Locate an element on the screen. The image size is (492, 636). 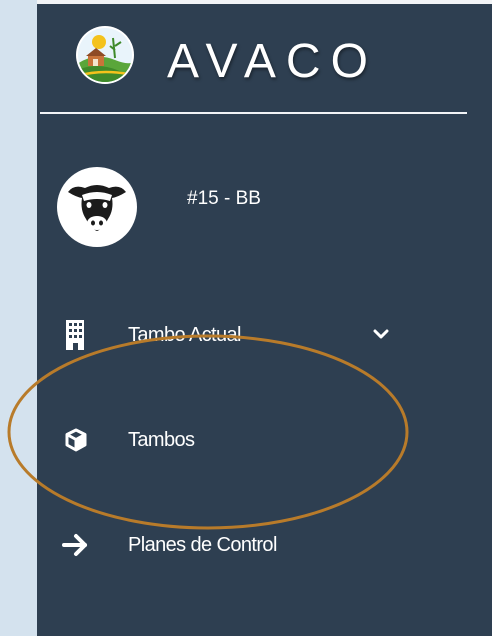
farm-logo-icon is located at coordinates (105, 55).